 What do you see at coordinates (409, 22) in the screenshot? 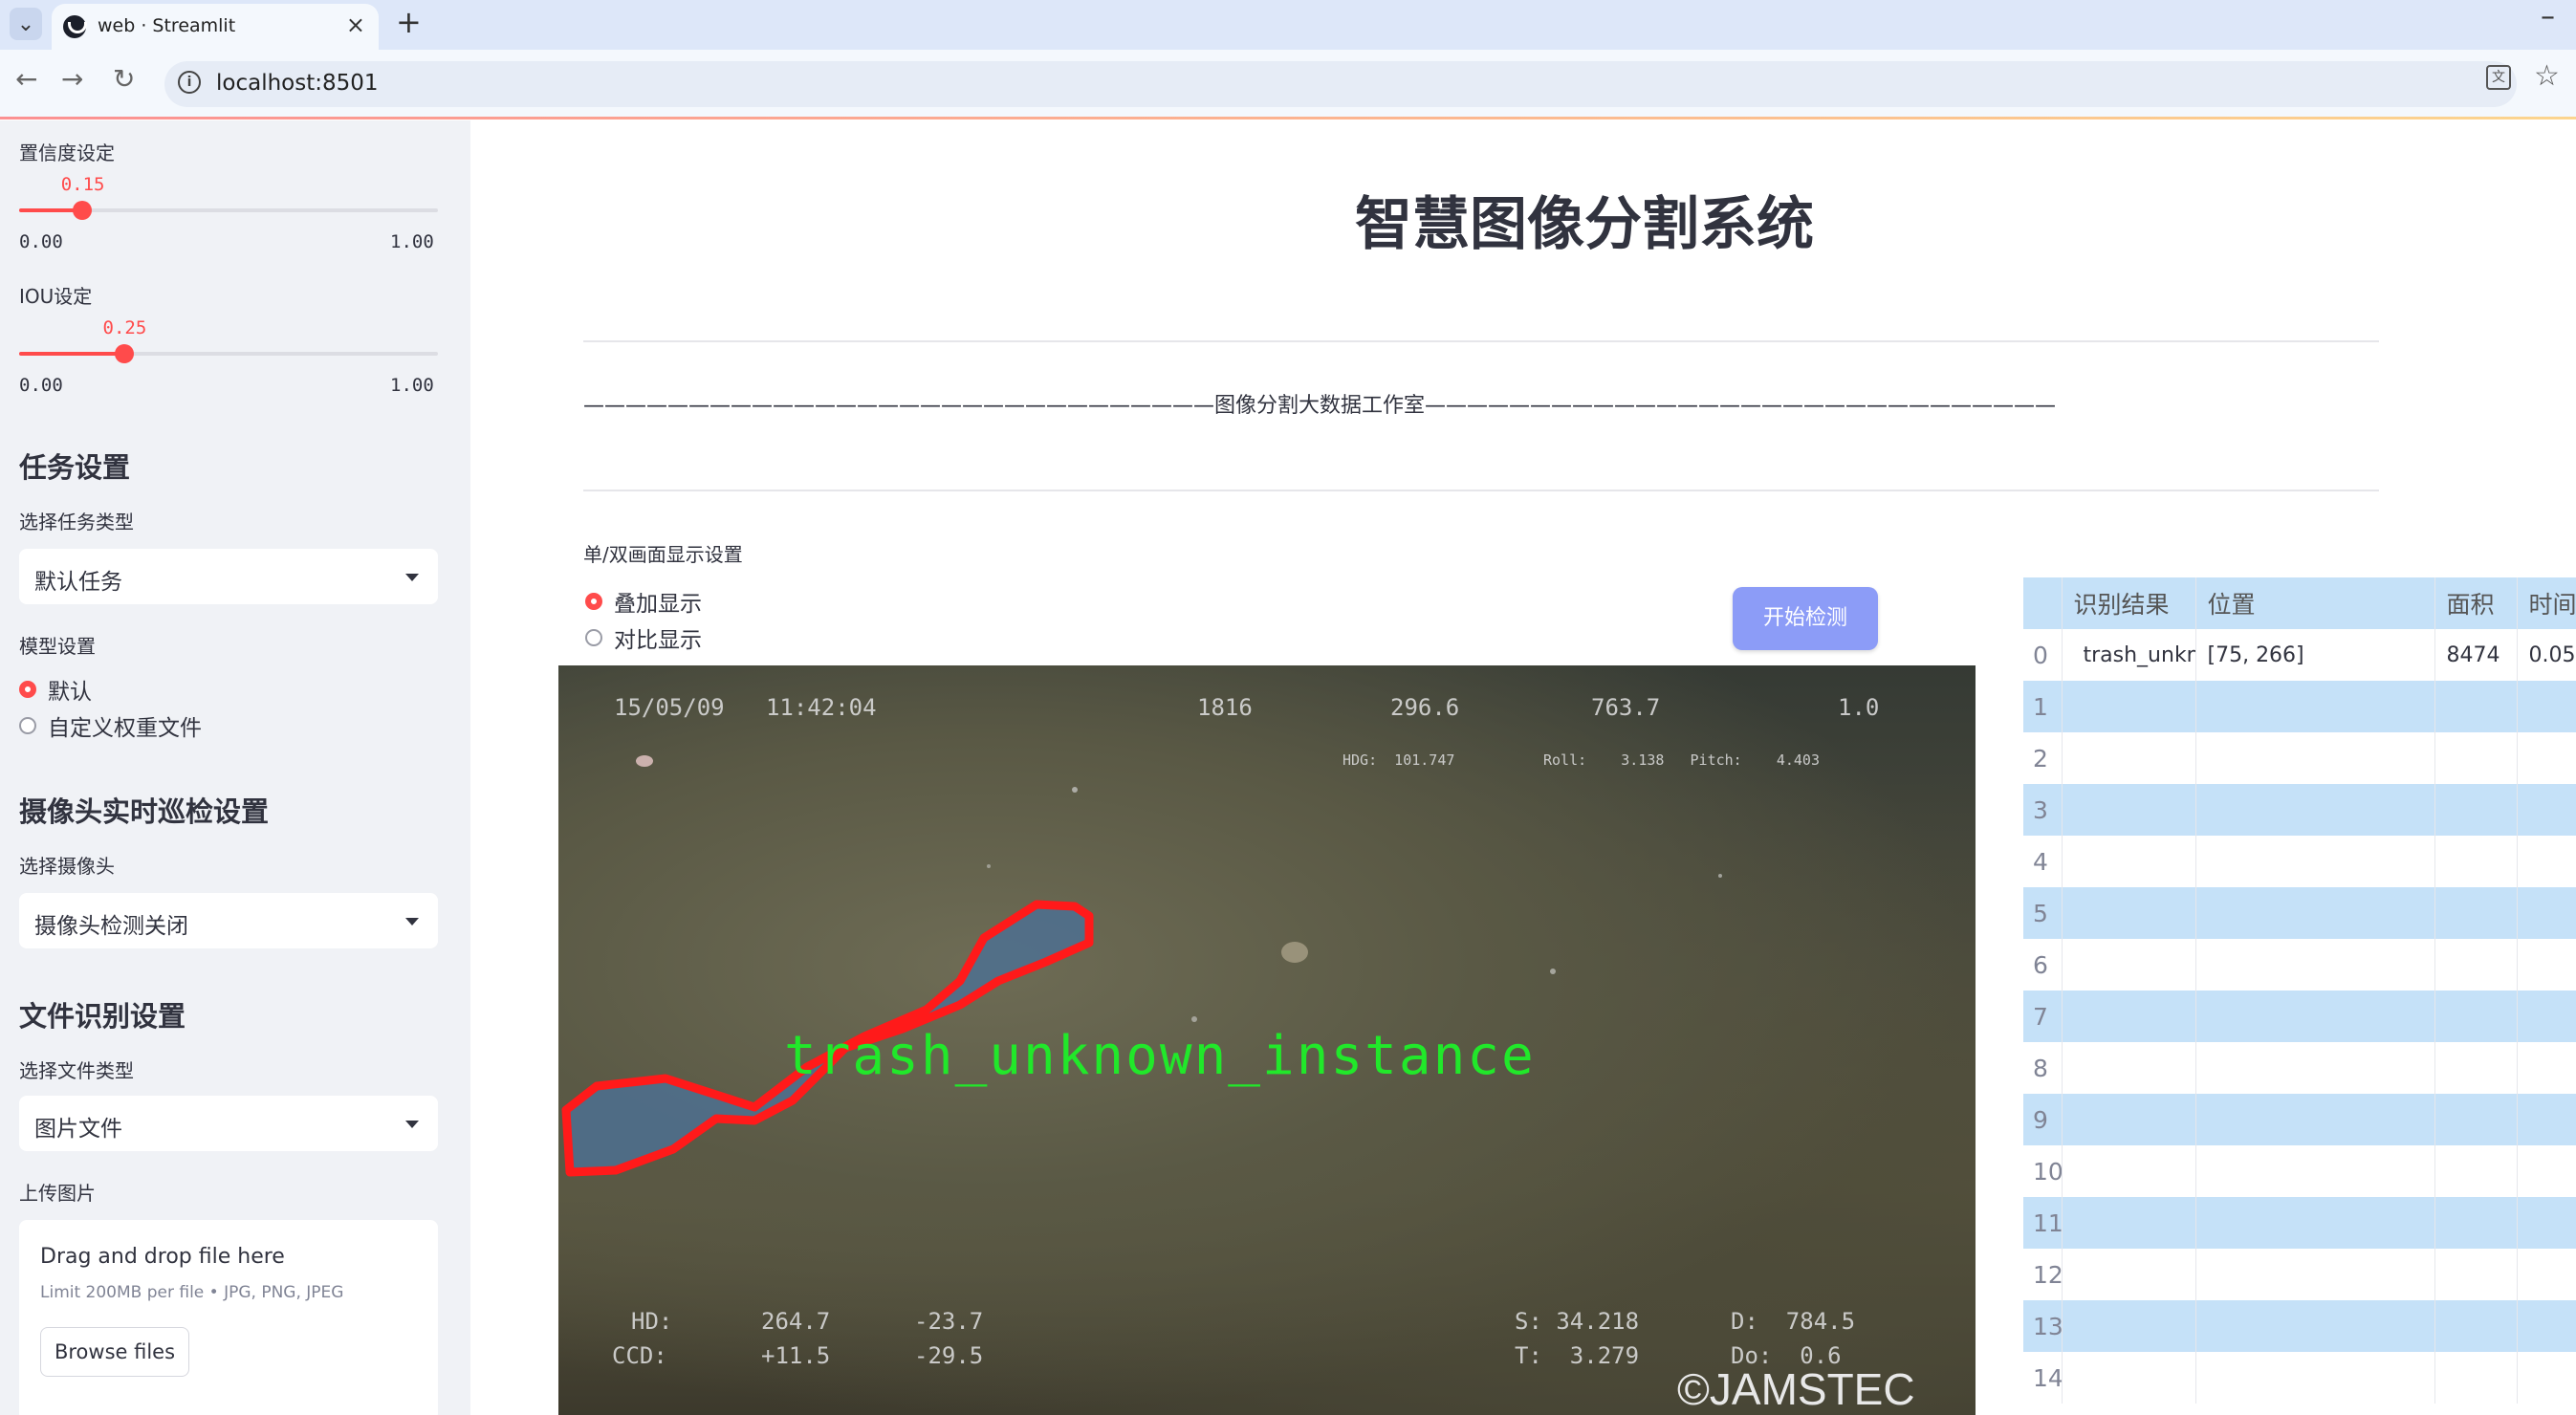
I see `new-tab-icon: +` at bounding box center [409, 22].